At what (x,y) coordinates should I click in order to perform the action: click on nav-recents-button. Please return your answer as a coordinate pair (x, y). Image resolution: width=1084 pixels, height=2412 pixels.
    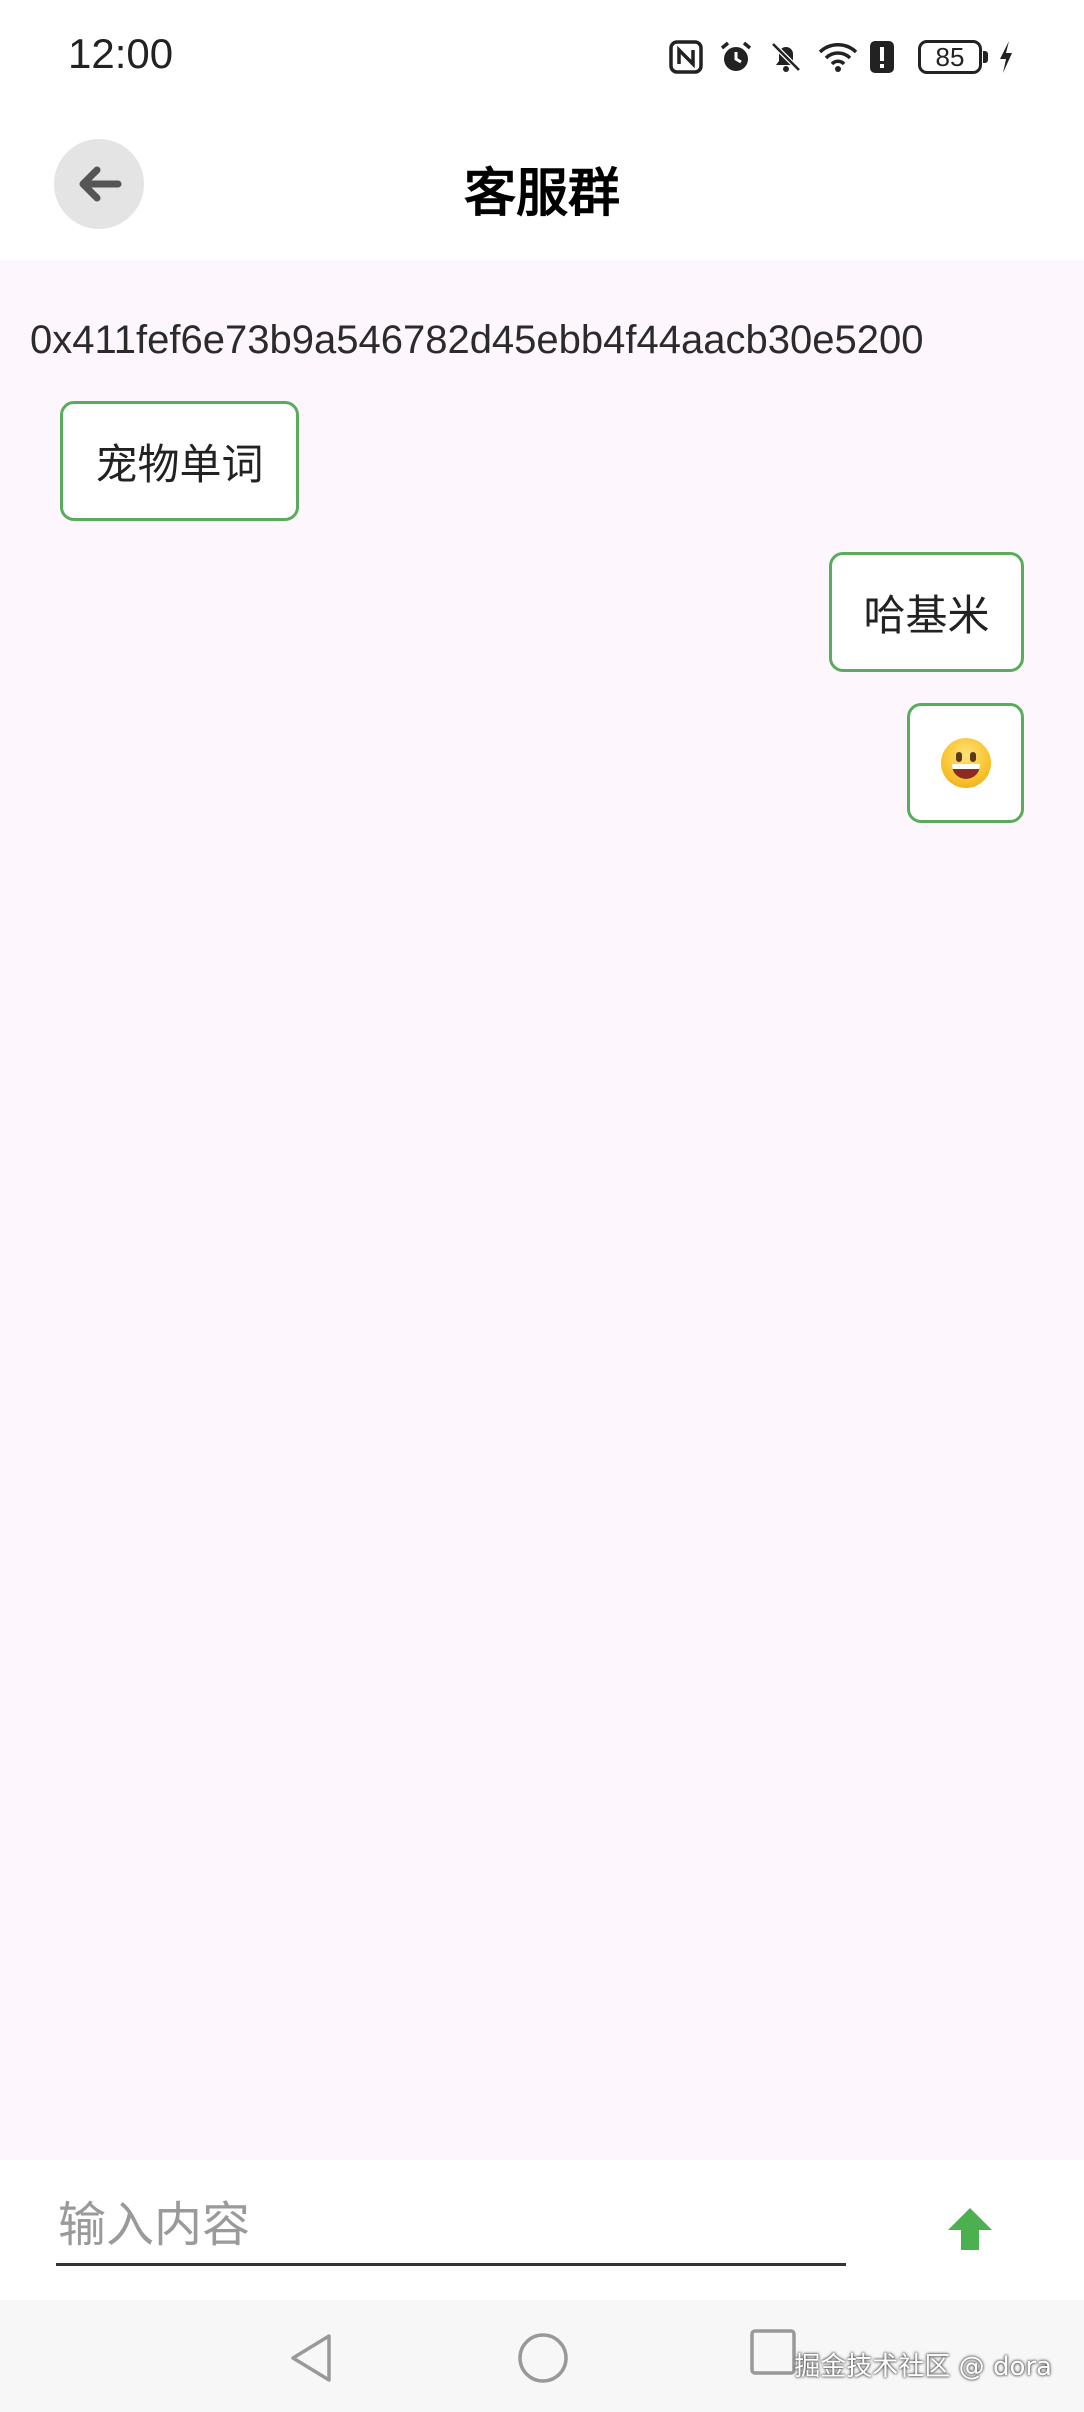
    Looking at the image, I should click on (773, 2352).